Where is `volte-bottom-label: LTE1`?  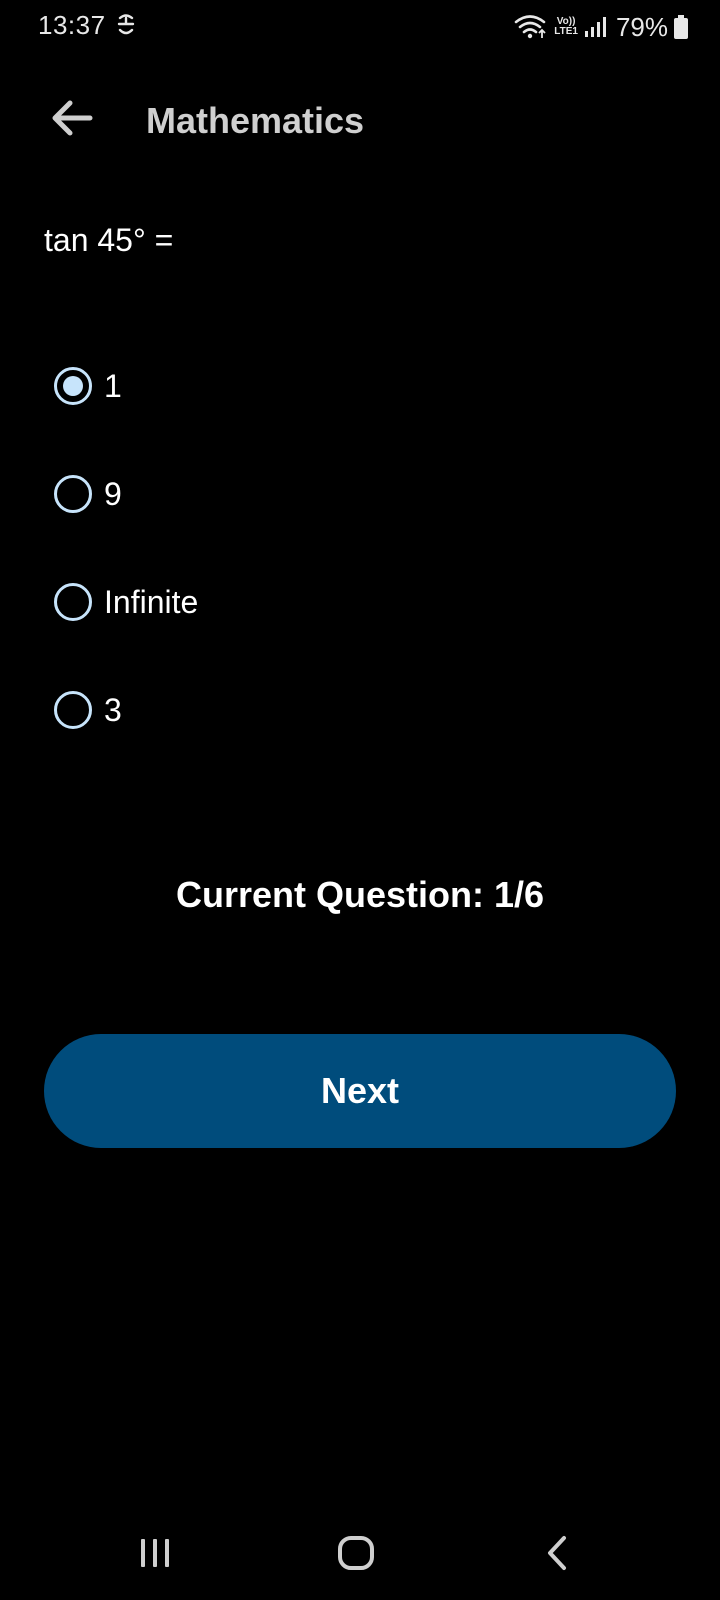
volte-bottom-label: LTE1 is located at coordinates (566, 31).